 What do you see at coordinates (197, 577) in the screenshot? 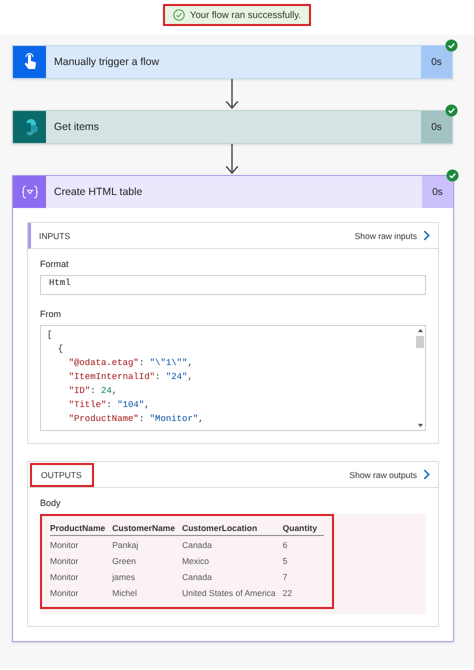
I see `table-cell-text: Canada` at bounding box center [197, 577].